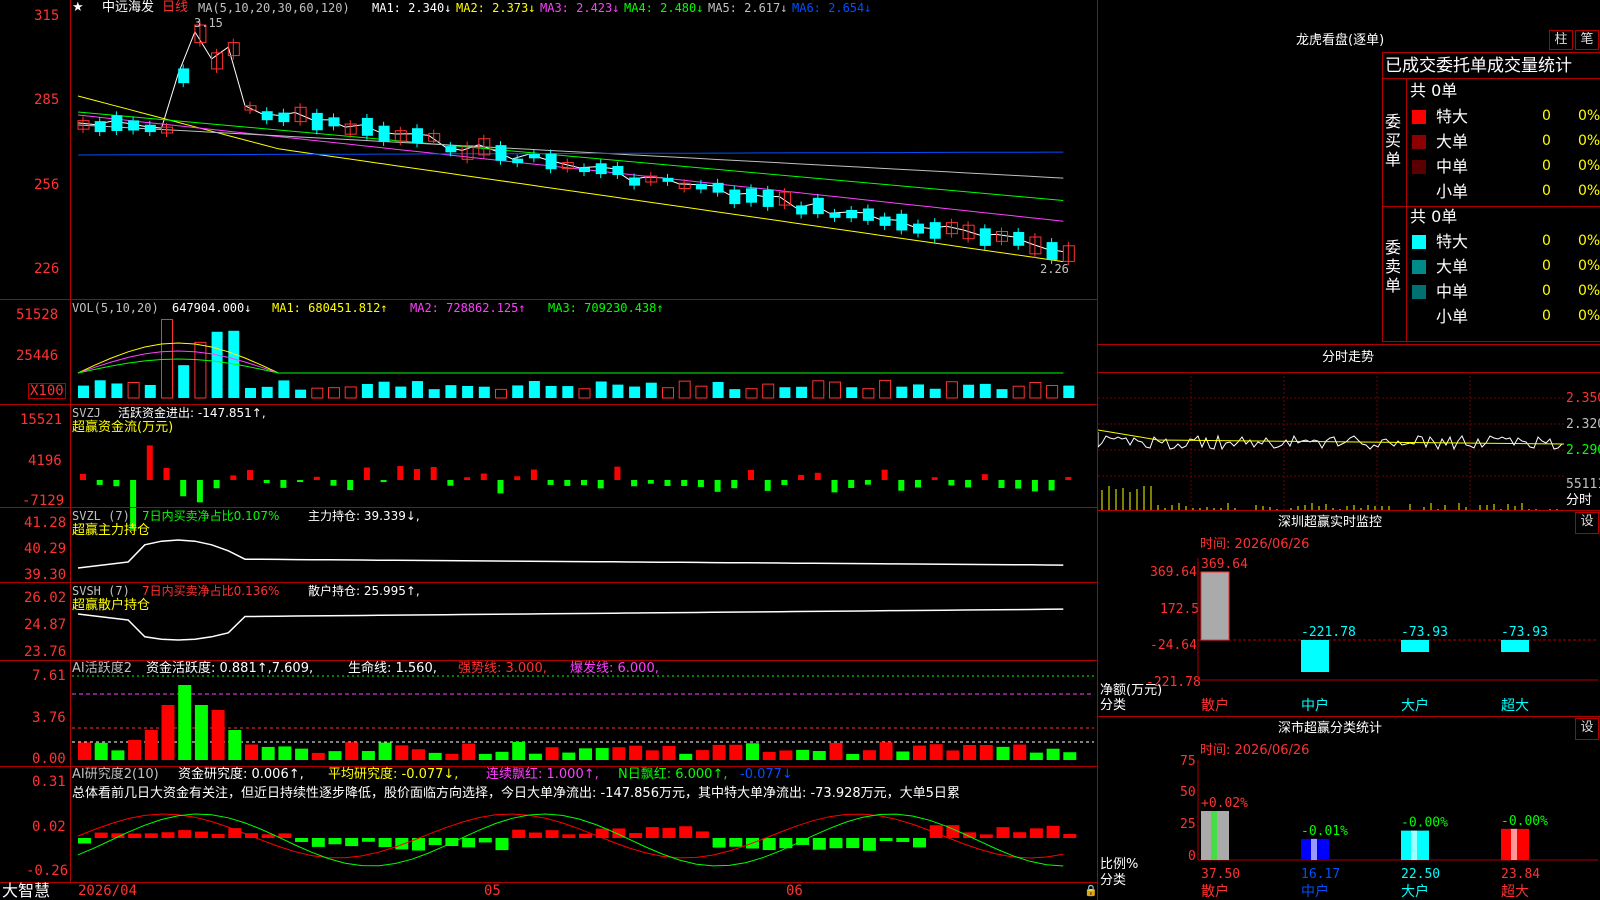 Image resolution: width=1600 pixels, height=900 pixels. I want to click on svzl-title: SVZL (7), so click(101, 516).